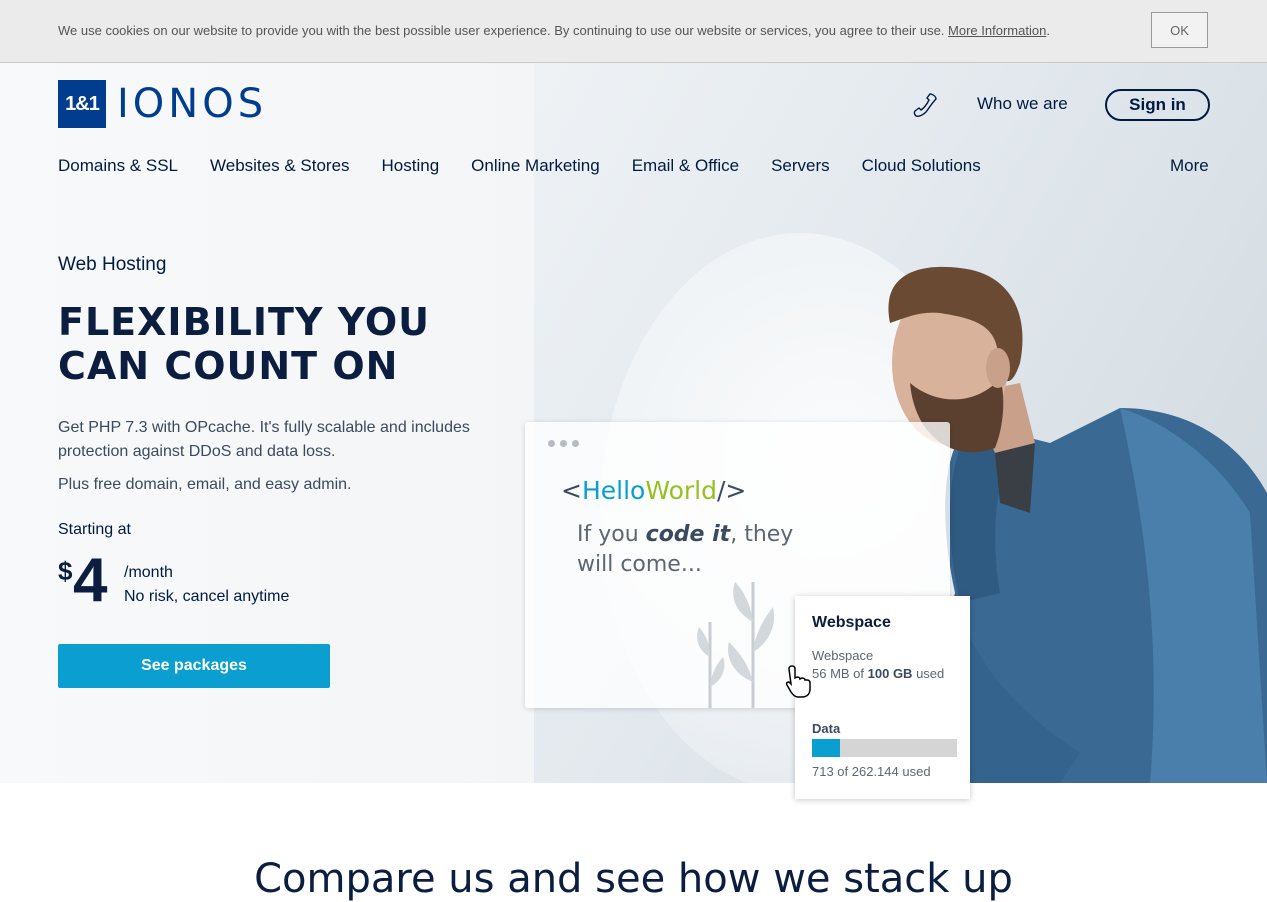  Describe the element at coordinates (571, 490) in the screenshot. I see `code-open: <` at that location.